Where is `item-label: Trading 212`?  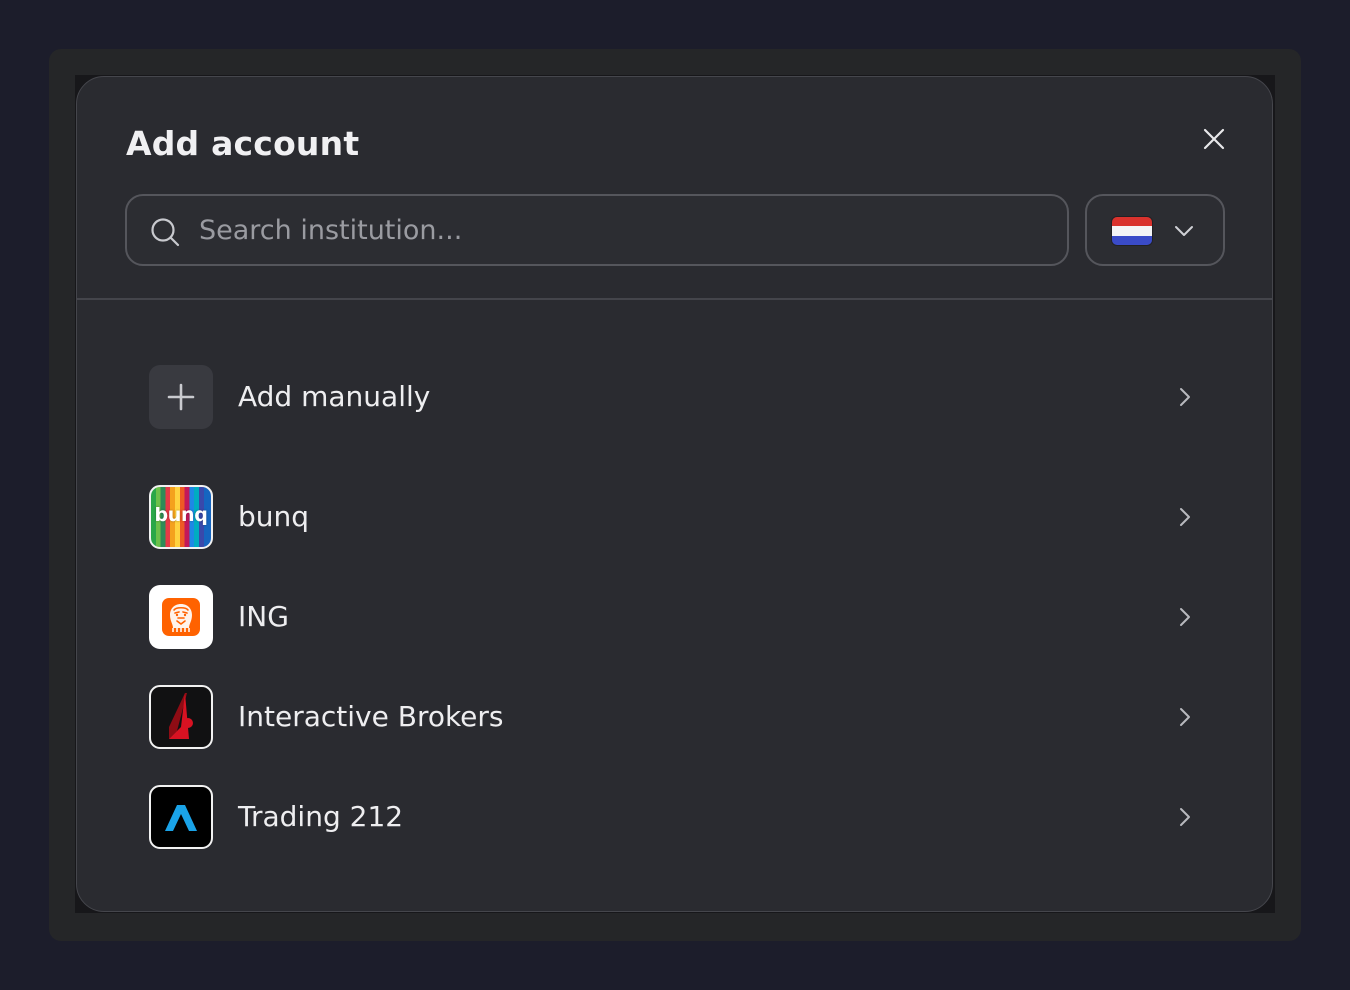 item-label: Trading 212 is located at coordinates (321, 816).